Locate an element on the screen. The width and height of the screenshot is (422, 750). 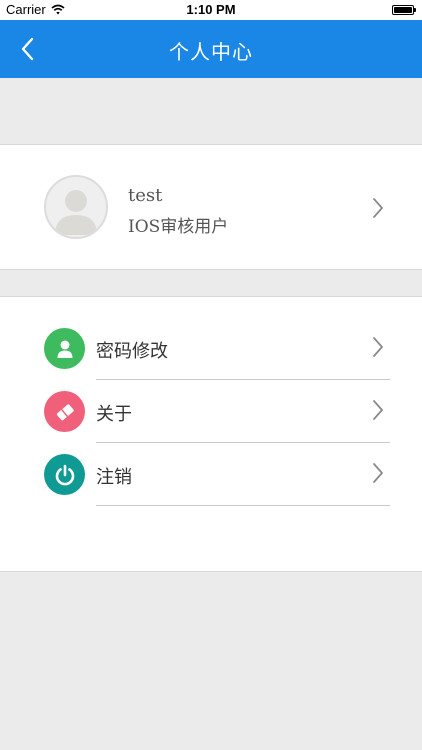
menu-item-label: 注销 is located at coordinates (114, 477).